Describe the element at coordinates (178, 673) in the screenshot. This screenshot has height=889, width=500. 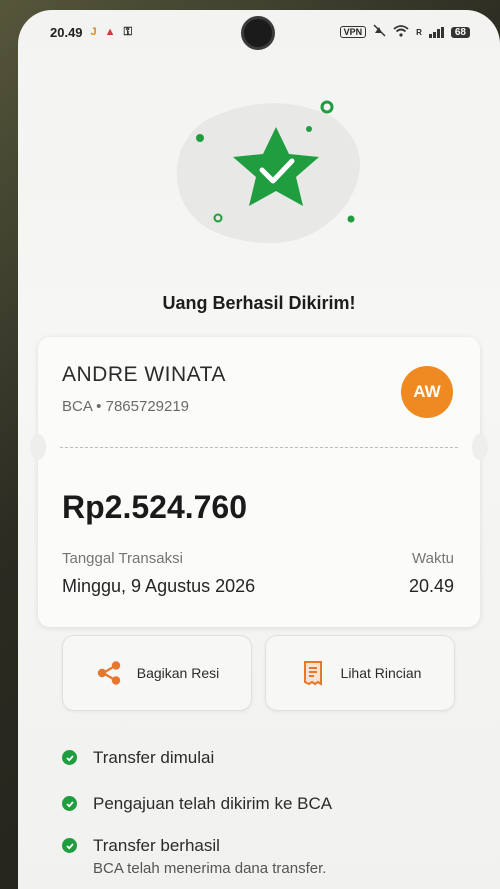
I see `share-receipt-label: Bagikan Resi` at that location.